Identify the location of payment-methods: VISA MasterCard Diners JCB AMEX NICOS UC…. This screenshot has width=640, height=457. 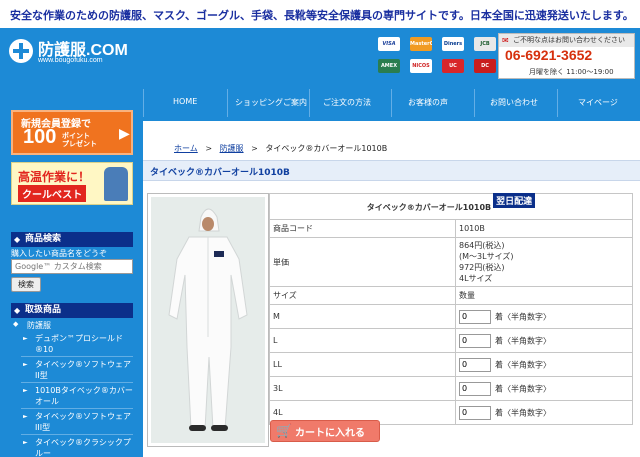
(438, 58).